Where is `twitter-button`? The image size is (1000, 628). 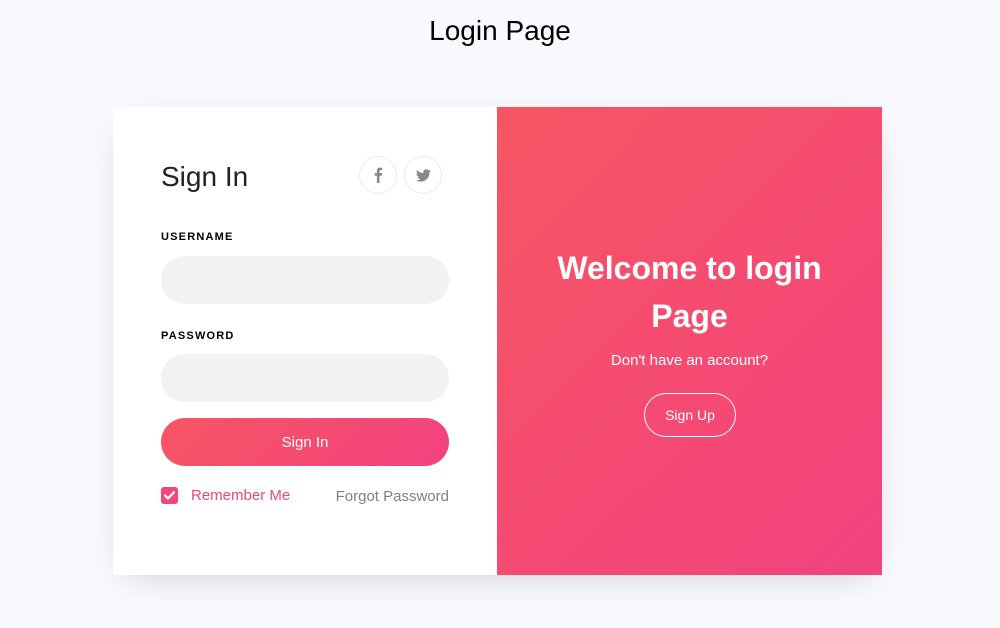
twitter-button is located at coordinates (423, 175).